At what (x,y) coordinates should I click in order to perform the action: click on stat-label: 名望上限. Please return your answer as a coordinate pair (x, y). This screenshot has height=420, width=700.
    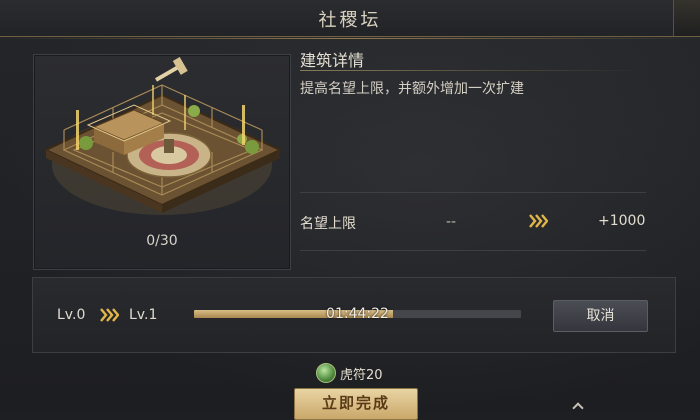
    Looking at the image, I should click on (328, 224).